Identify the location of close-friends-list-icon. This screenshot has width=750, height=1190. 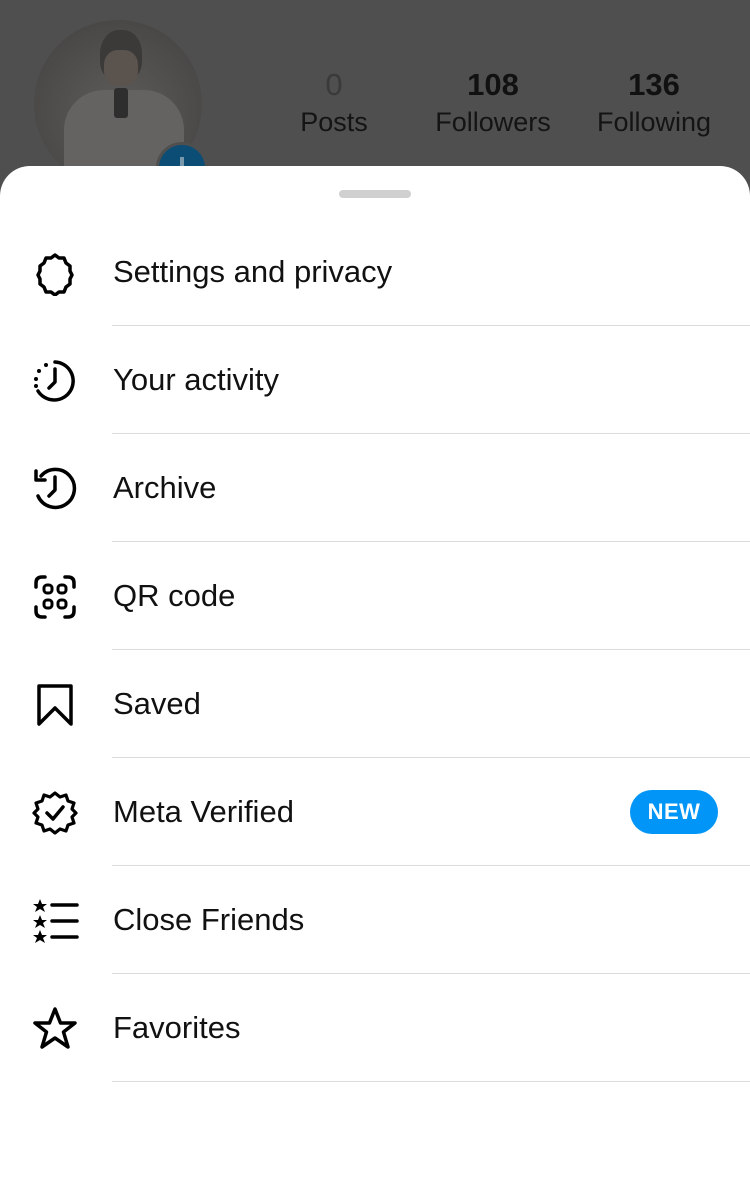
(55, 921).